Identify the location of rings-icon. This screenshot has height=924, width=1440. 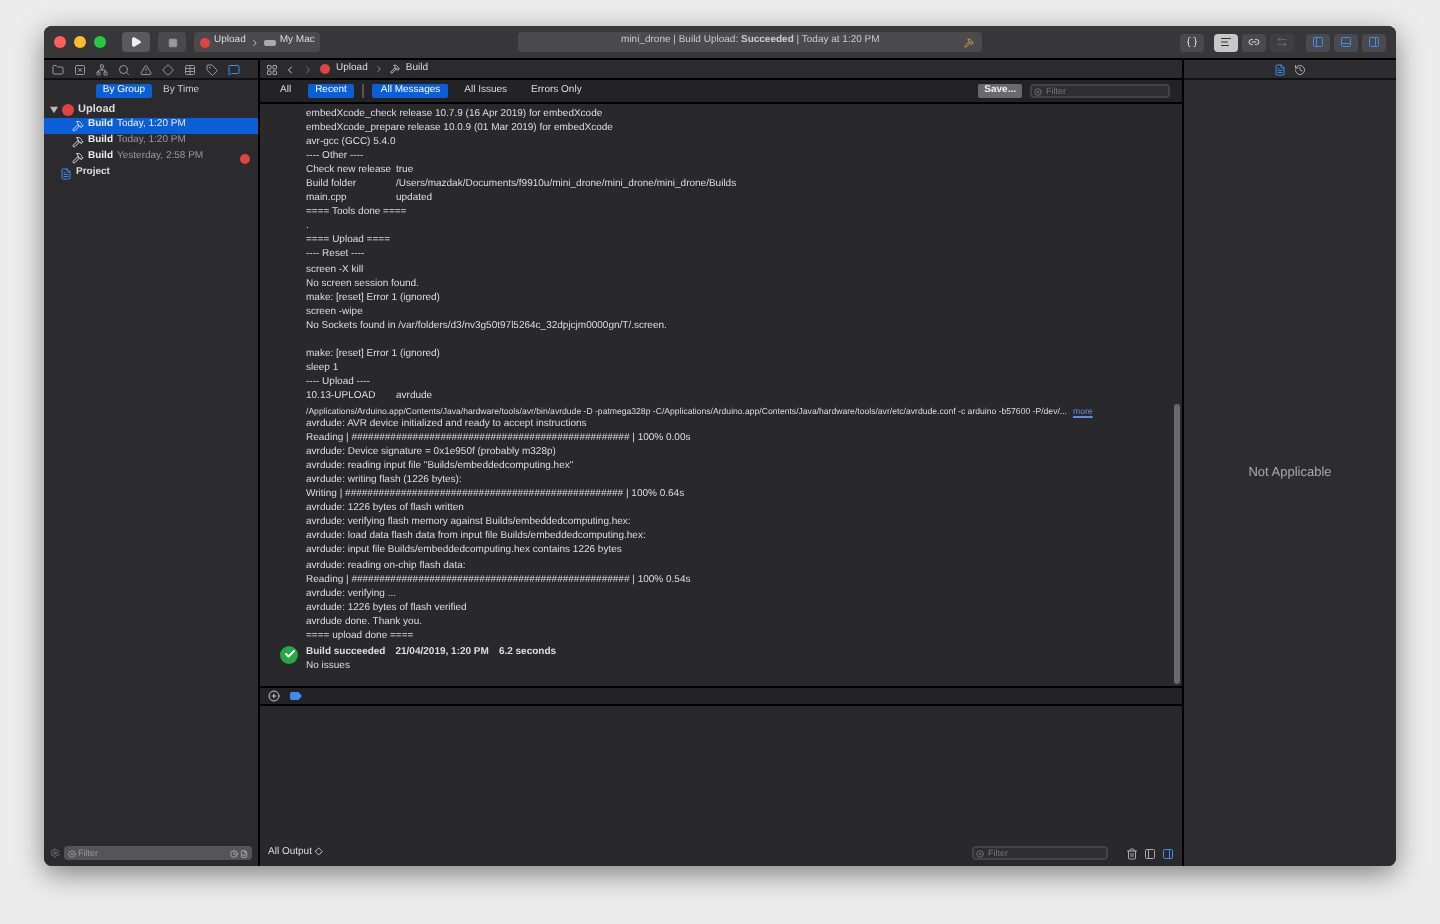
(1254, 42).